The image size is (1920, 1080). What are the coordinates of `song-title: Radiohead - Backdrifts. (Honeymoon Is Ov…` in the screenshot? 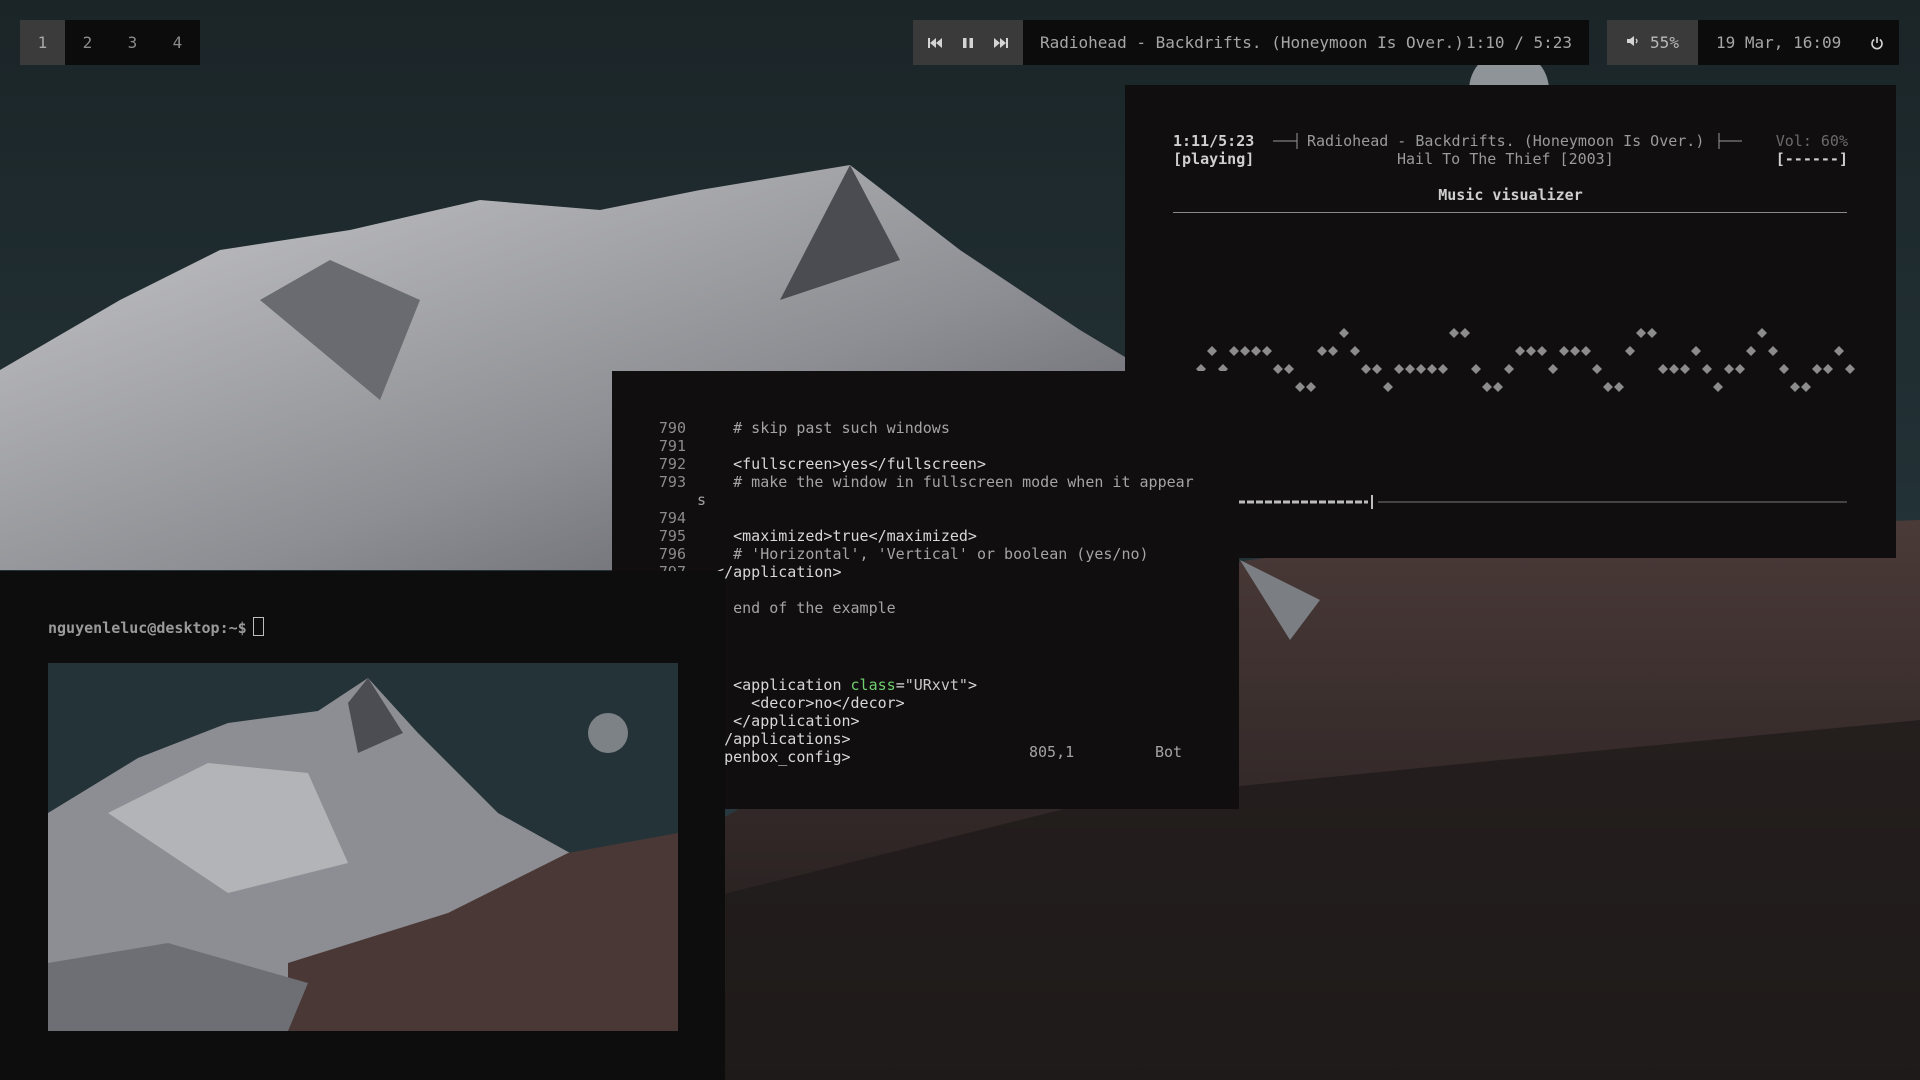 It's located at (1506, 141).